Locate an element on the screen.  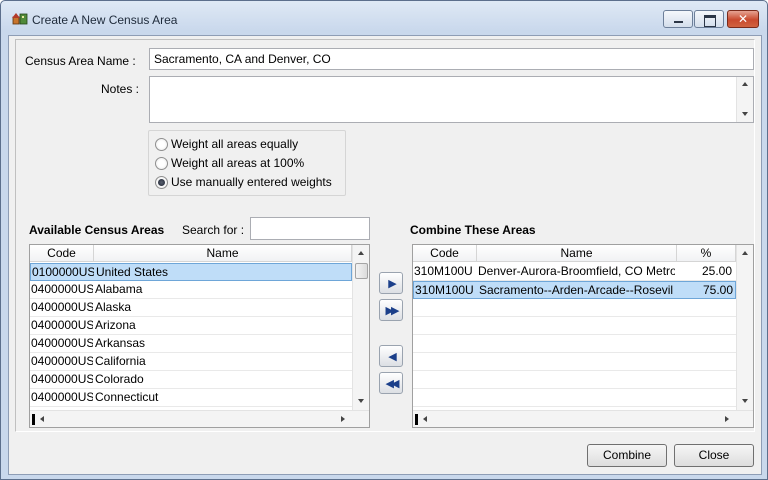
table-row: 0400000US California is located at coordinates (191, 362).